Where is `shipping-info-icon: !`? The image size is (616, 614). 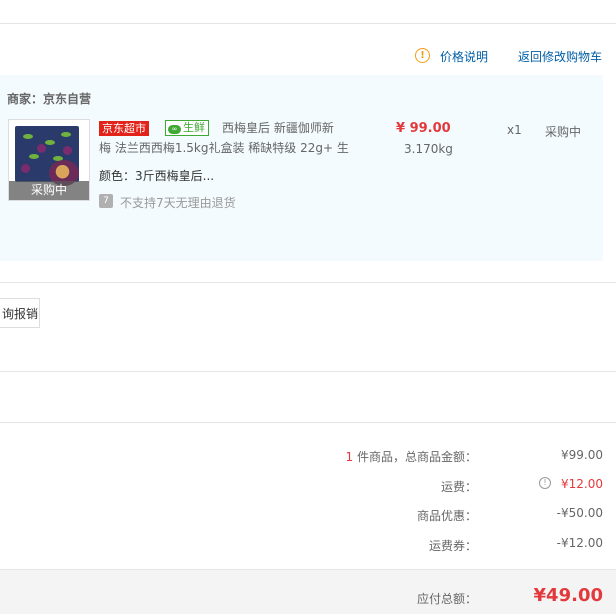 shipping-info-icon: ! is located at coordinates (545, 483).